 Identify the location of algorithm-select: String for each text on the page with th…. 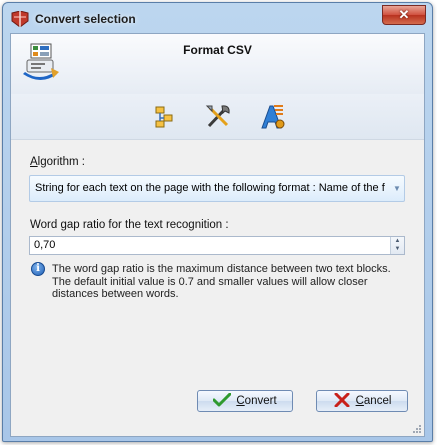
(217, 188).